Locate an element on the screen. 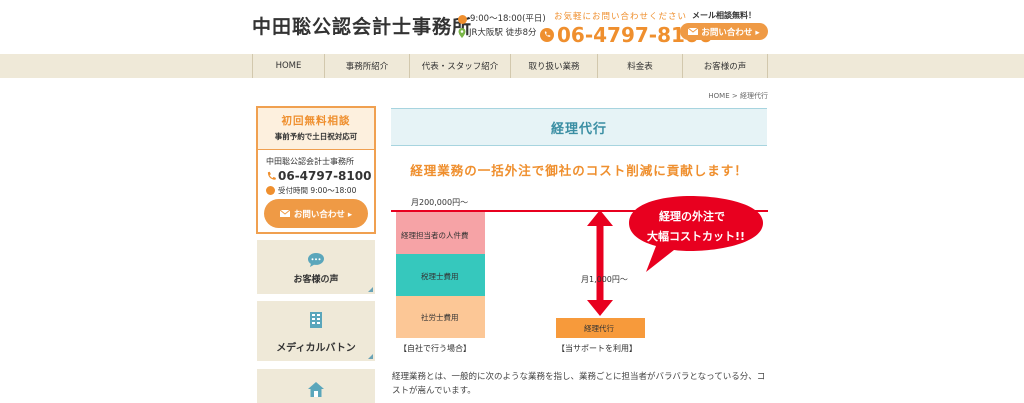 The image size is (1024, 403). consult-phone: 06-4797-8100 is located at coordinates (320, 176).